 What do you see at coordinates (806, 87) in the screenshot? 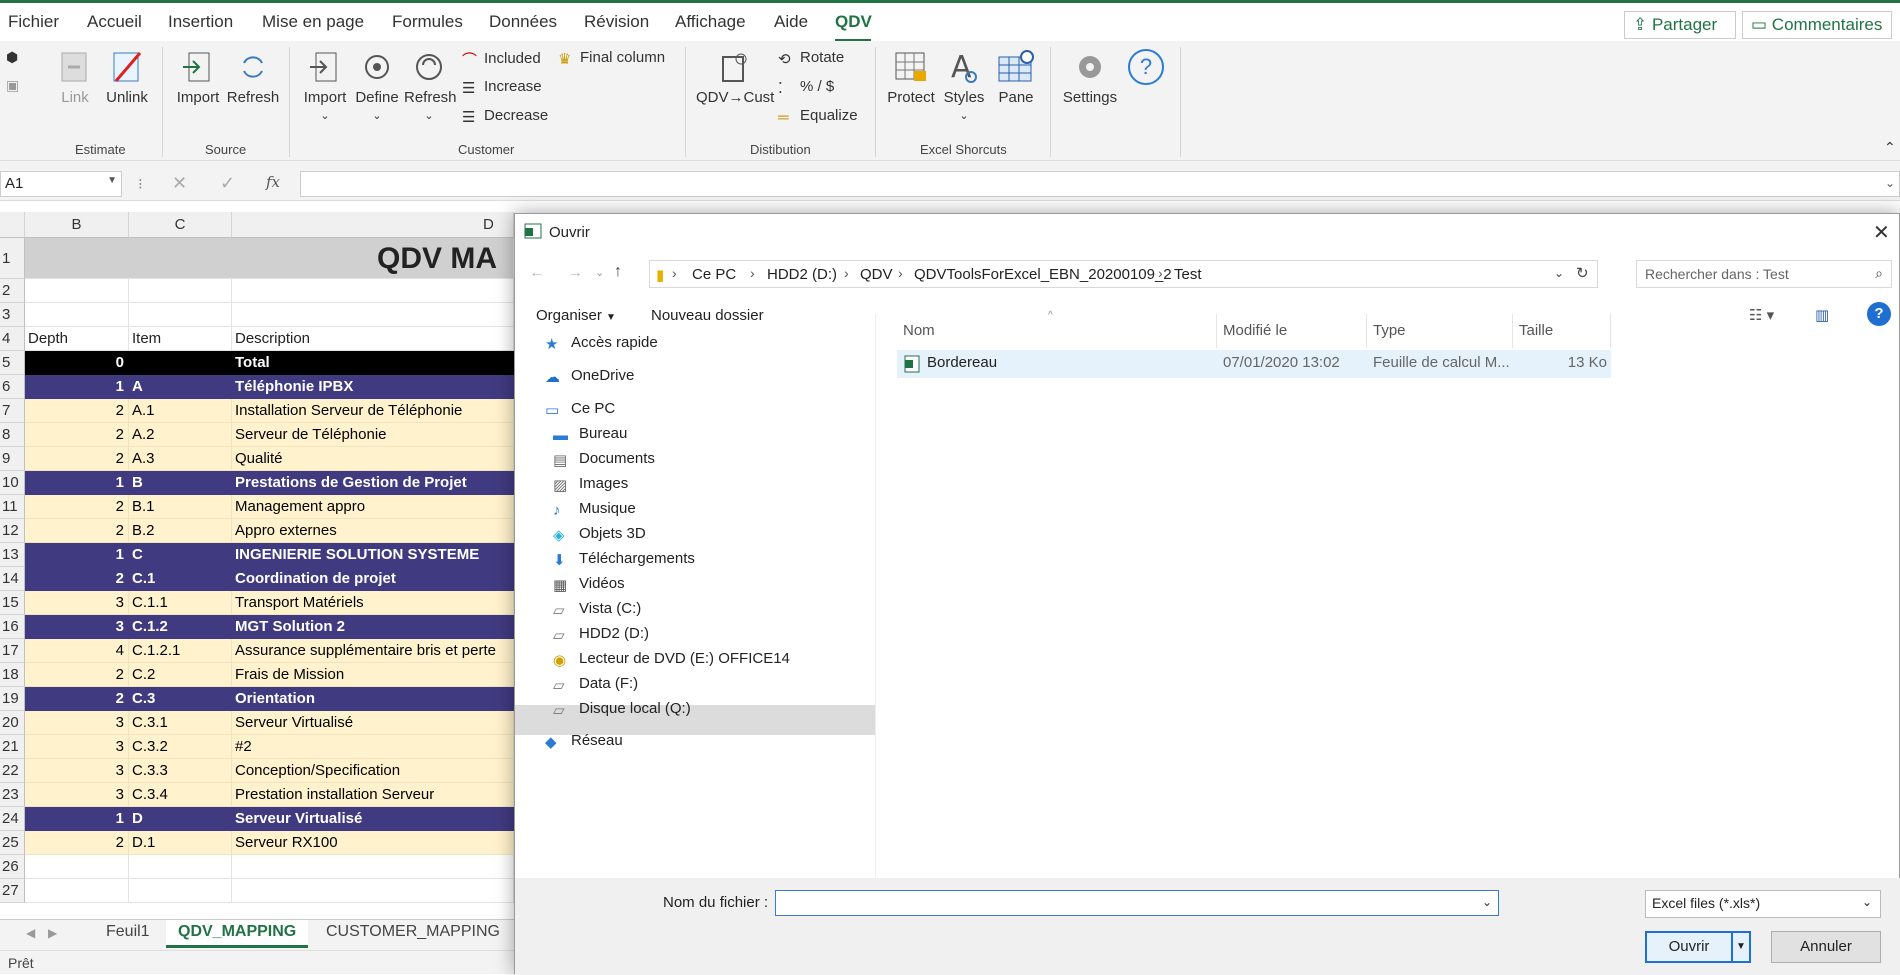
I see `percent-dollar-button: ⁚% / $` at bounding box center [806, 87].